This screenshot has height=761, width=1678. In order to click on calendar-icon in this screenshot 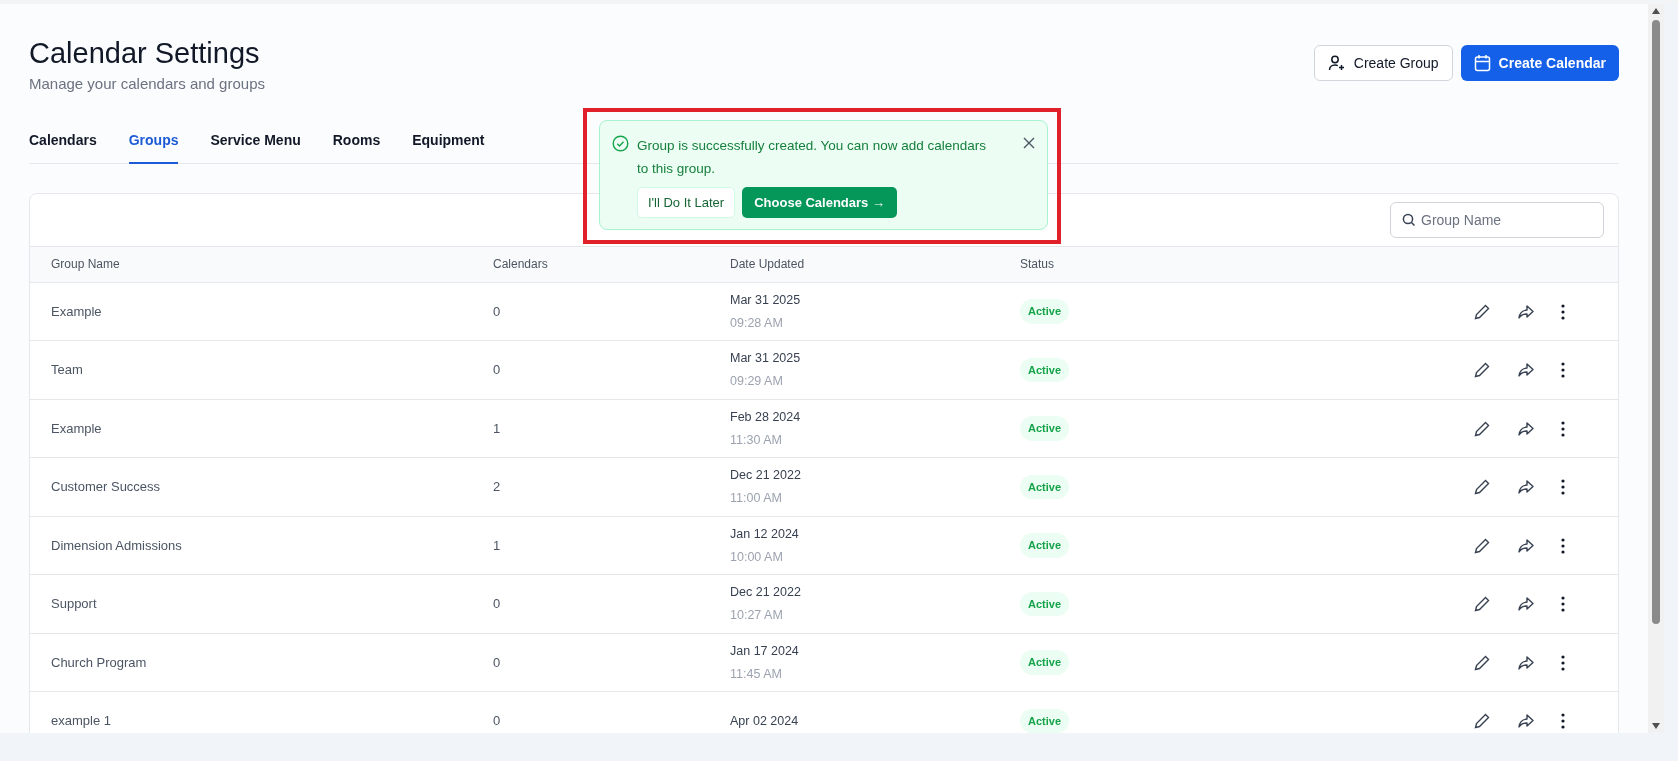, I will do `click(1482, 63)`.